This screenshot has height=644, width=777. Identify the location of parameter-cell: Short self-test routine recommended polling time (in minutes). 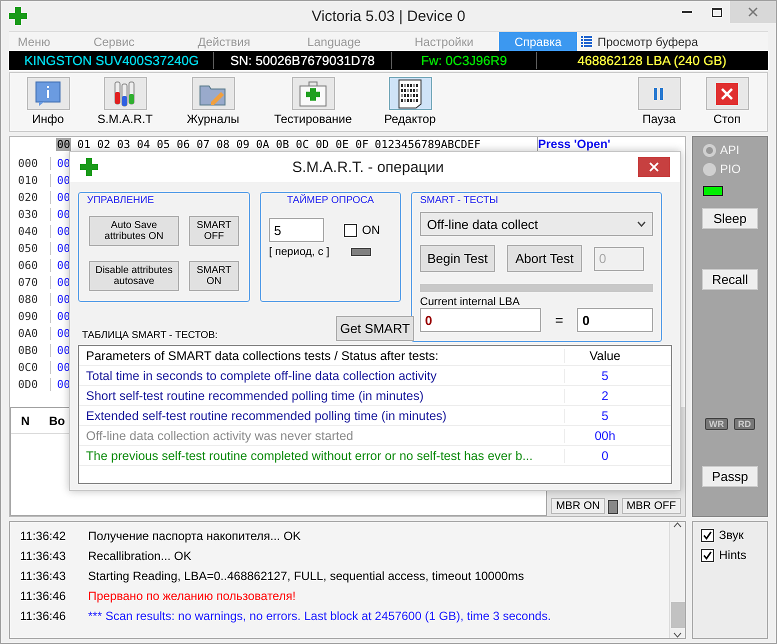
(322, 395).